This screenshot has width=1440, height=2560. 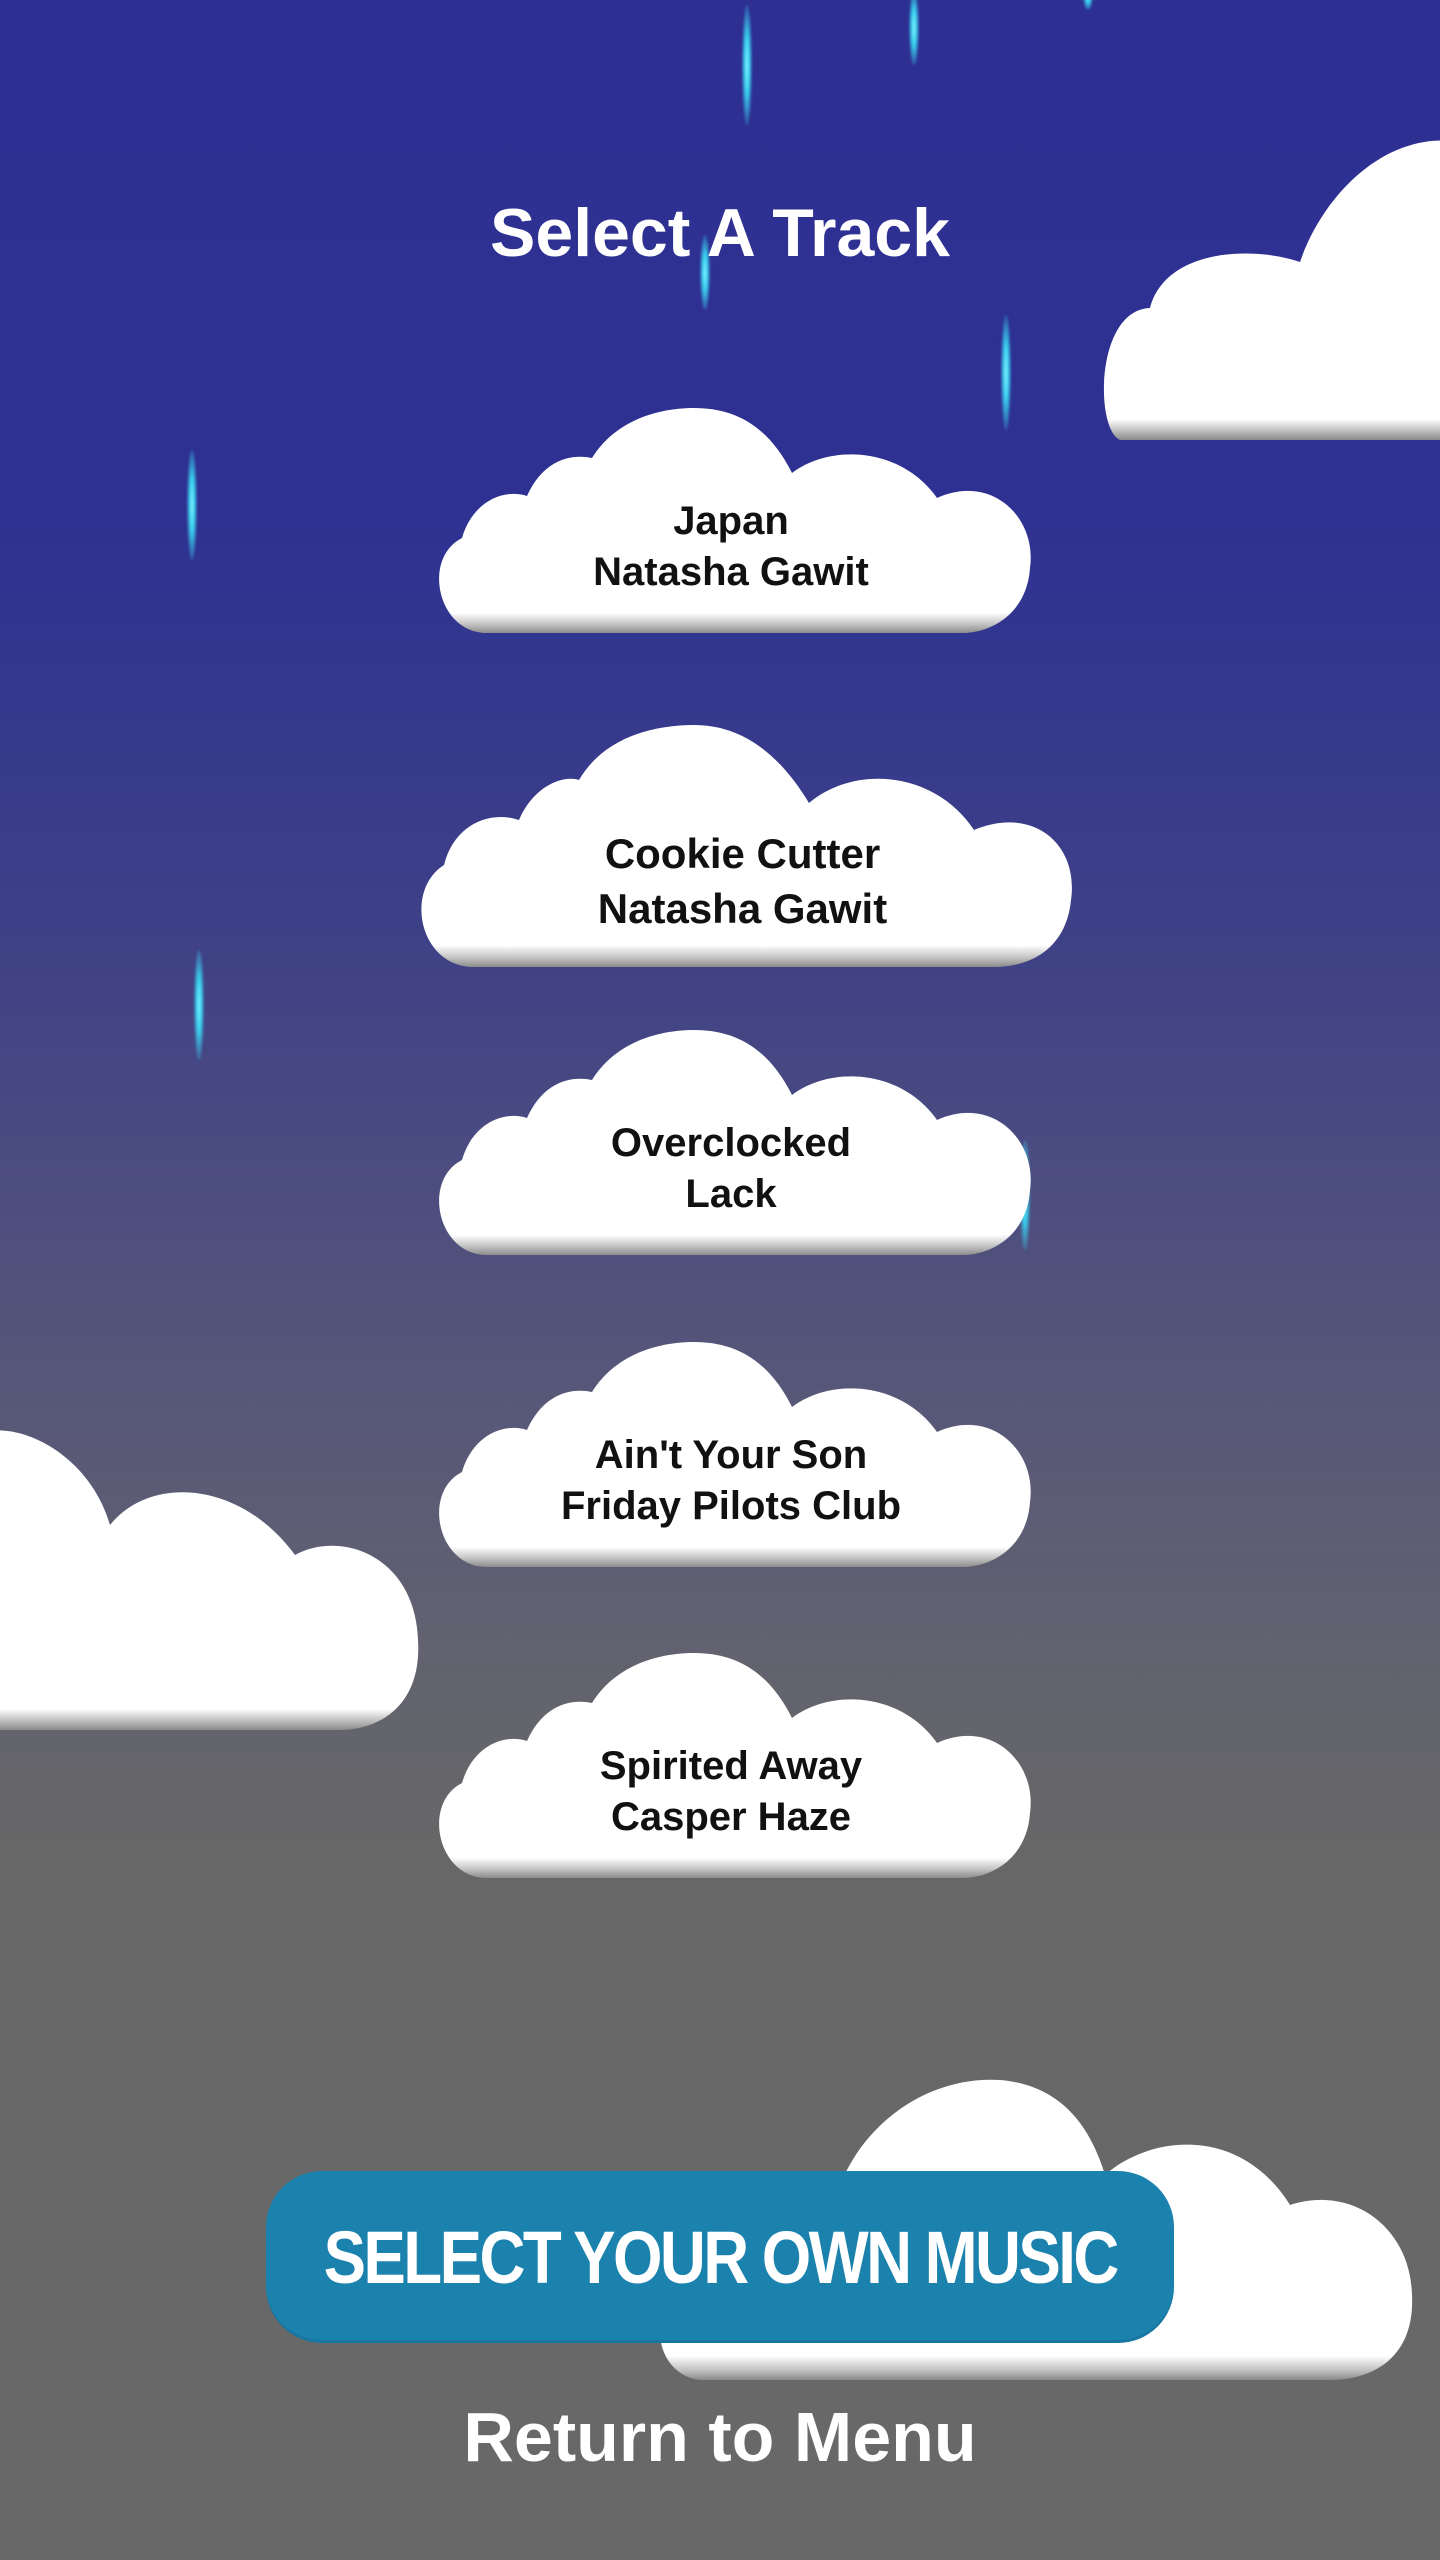 What do you see at coordinates (742, 853) in the screenshot?
I see `track-title: Cookie Cutter` at bounding box center [742, 853].